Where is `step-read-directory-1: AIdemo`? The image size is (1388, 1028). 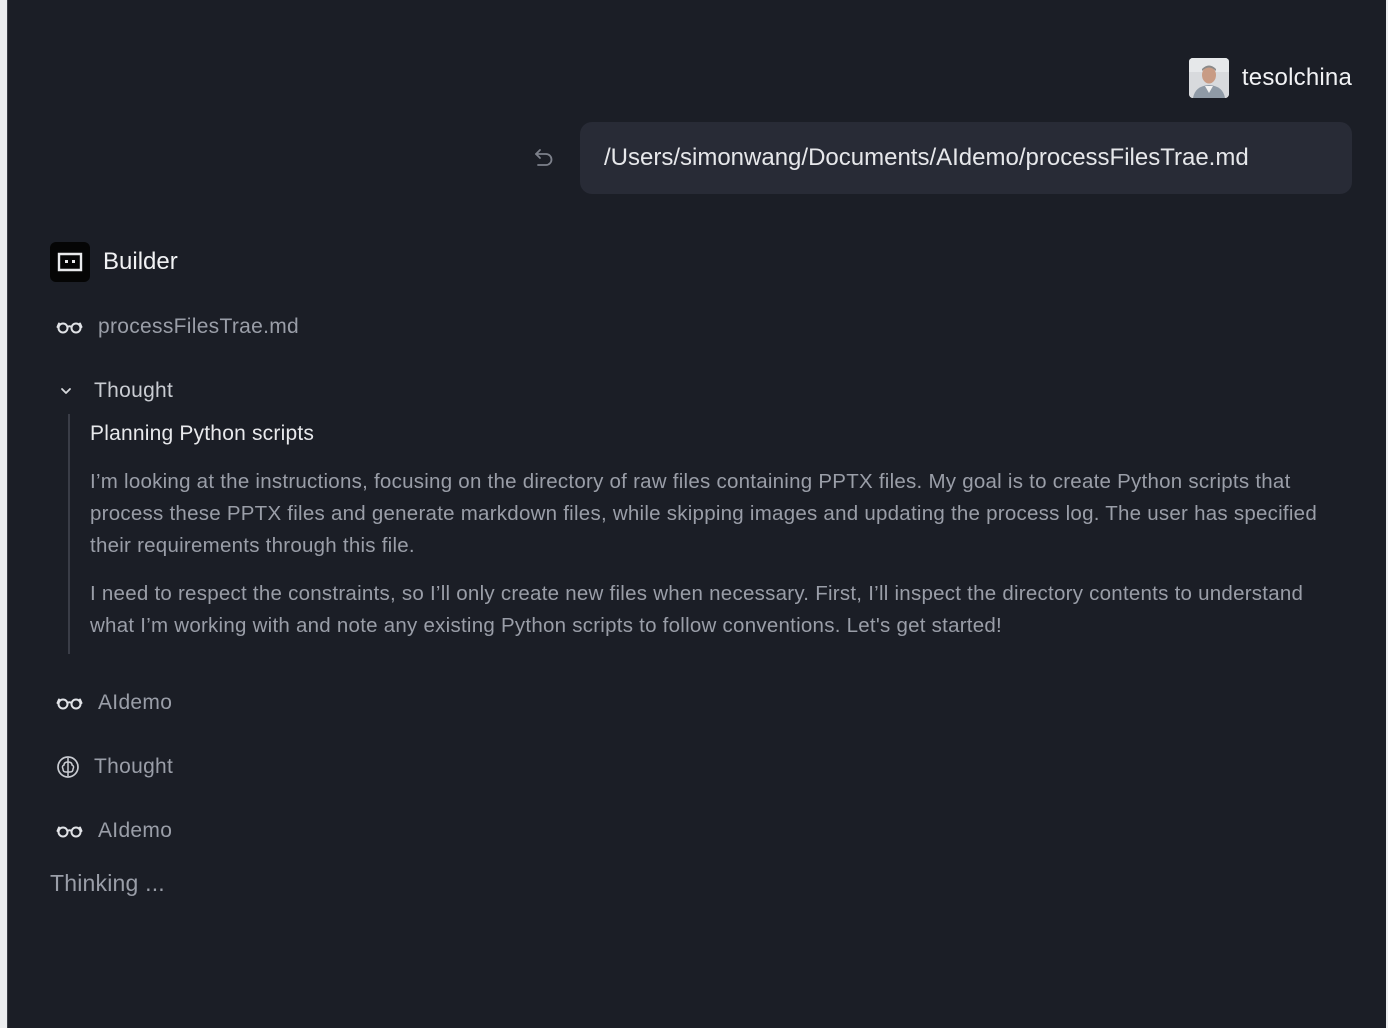 step-read-directory-1: AIdemo is located at coordinates (114, 703).